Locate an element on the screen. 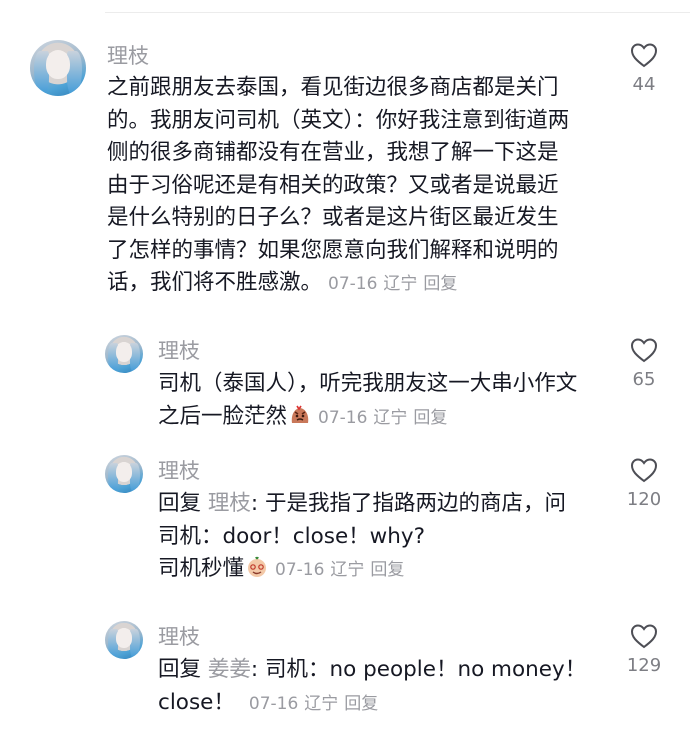 The height and width of the screenshot is (740, 690). divider is located at coordinates (397, 12).